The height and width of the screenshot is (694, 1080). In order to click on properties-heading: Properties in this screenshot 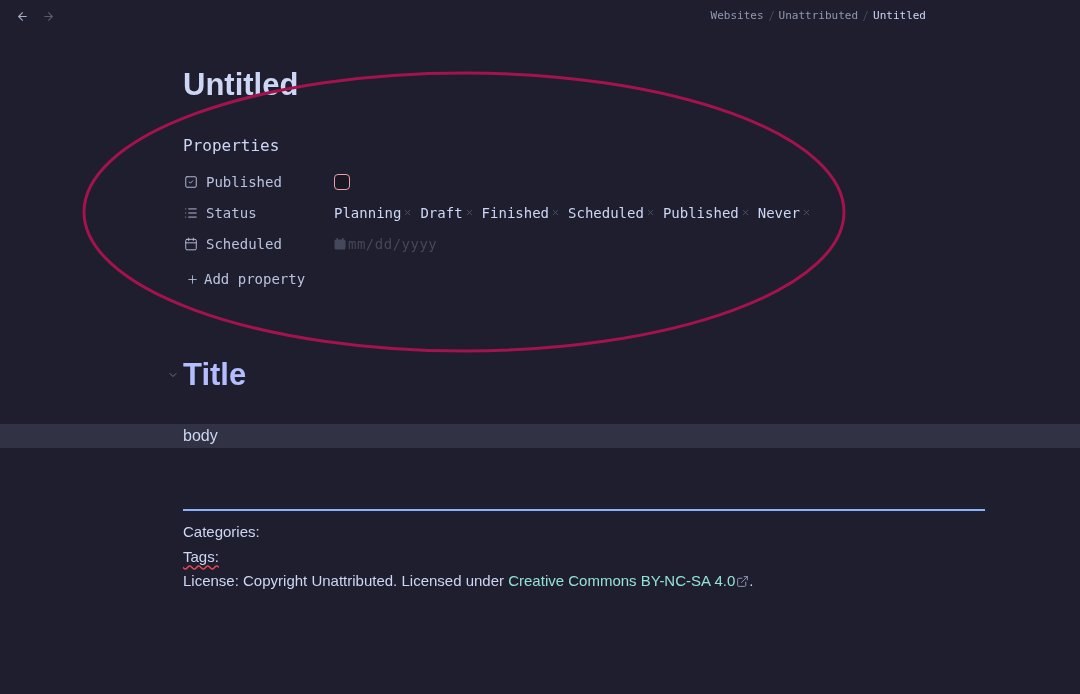, I will do `click(231, 146)`.